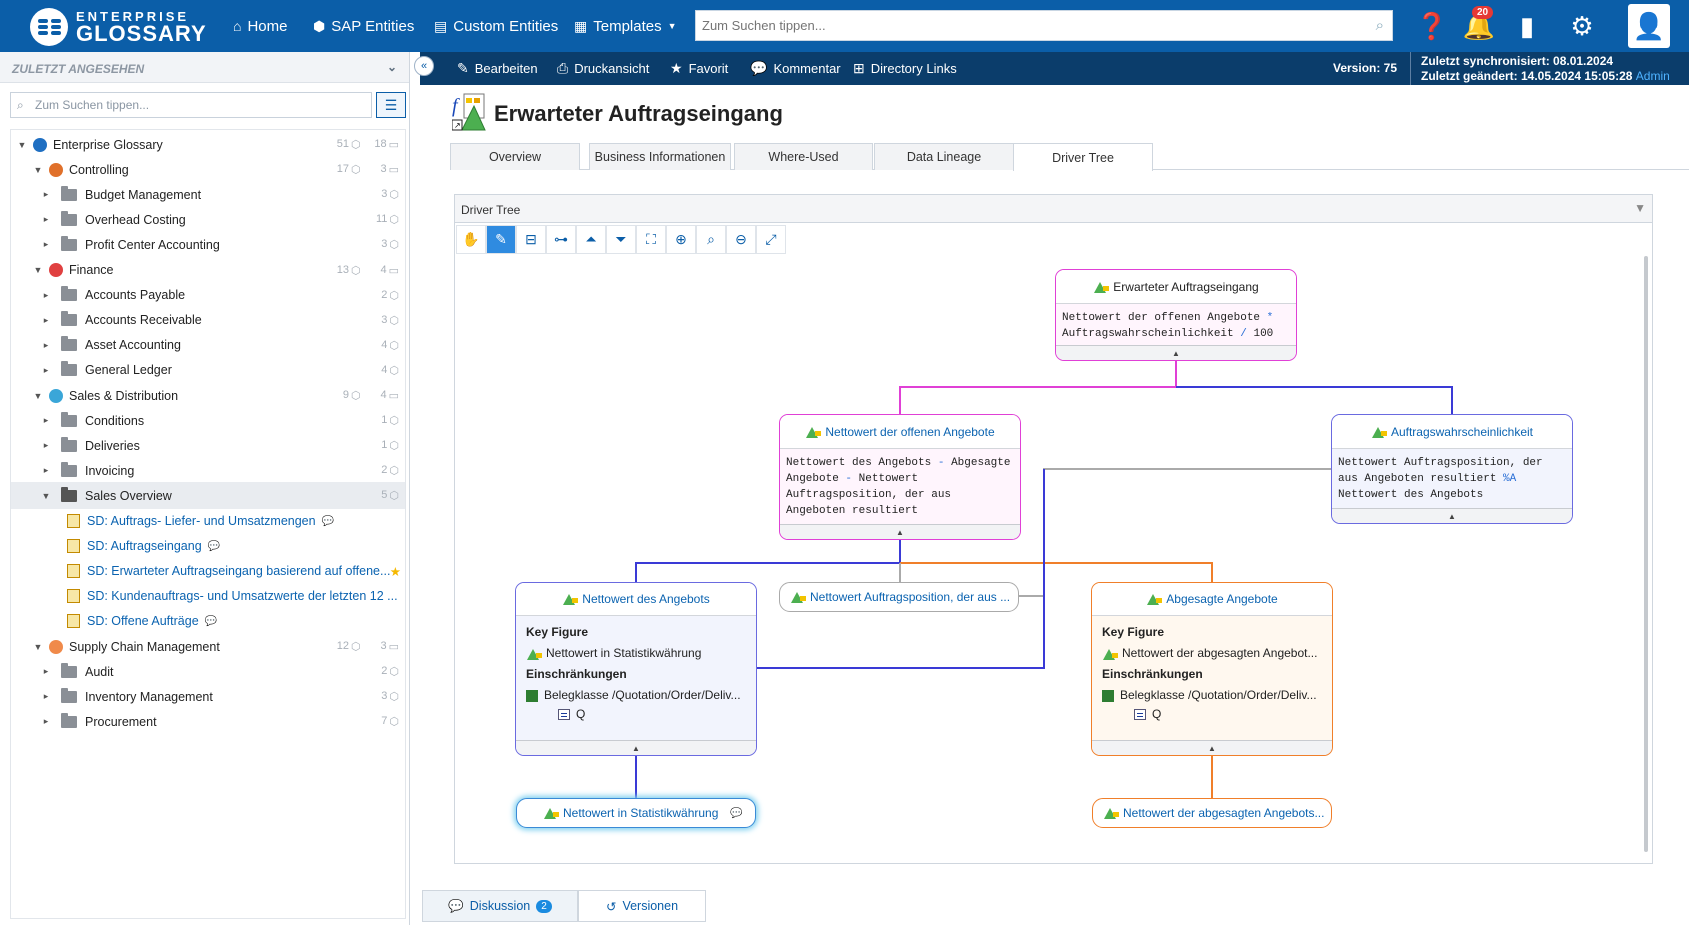  Describe the element at coordinates (736, 813) in the screenshot. I see `comment-icon: 💬` at that location.